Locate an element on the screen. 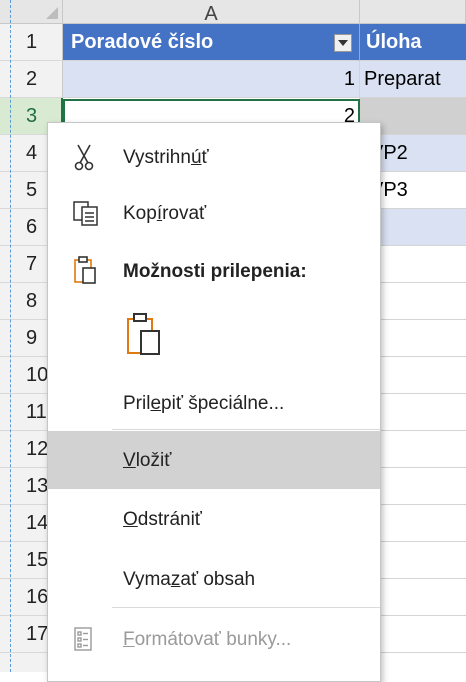 The width and height of the screenshot is (466, 682). paste-button is located at coordinates (145, 334).